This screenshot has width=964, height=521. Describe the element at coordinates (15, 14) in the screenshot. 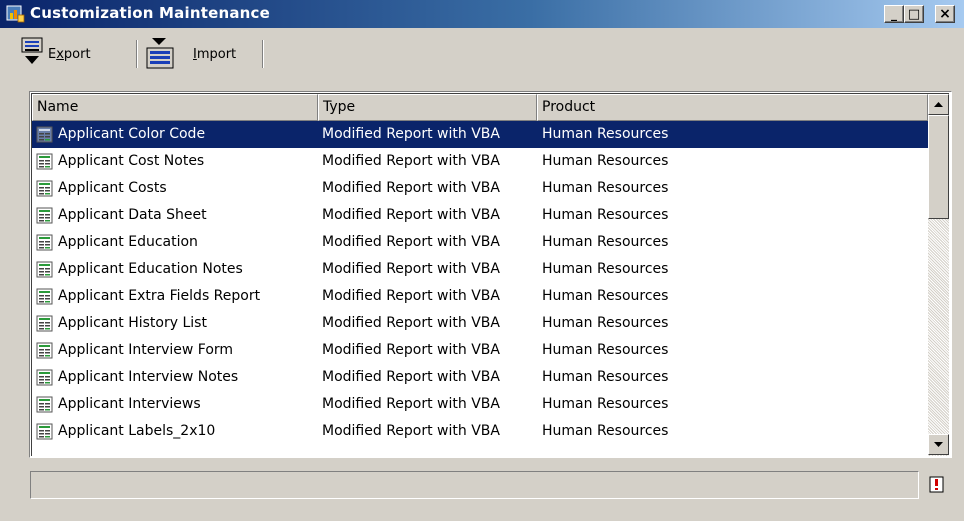

I see `app-icon` at that location.